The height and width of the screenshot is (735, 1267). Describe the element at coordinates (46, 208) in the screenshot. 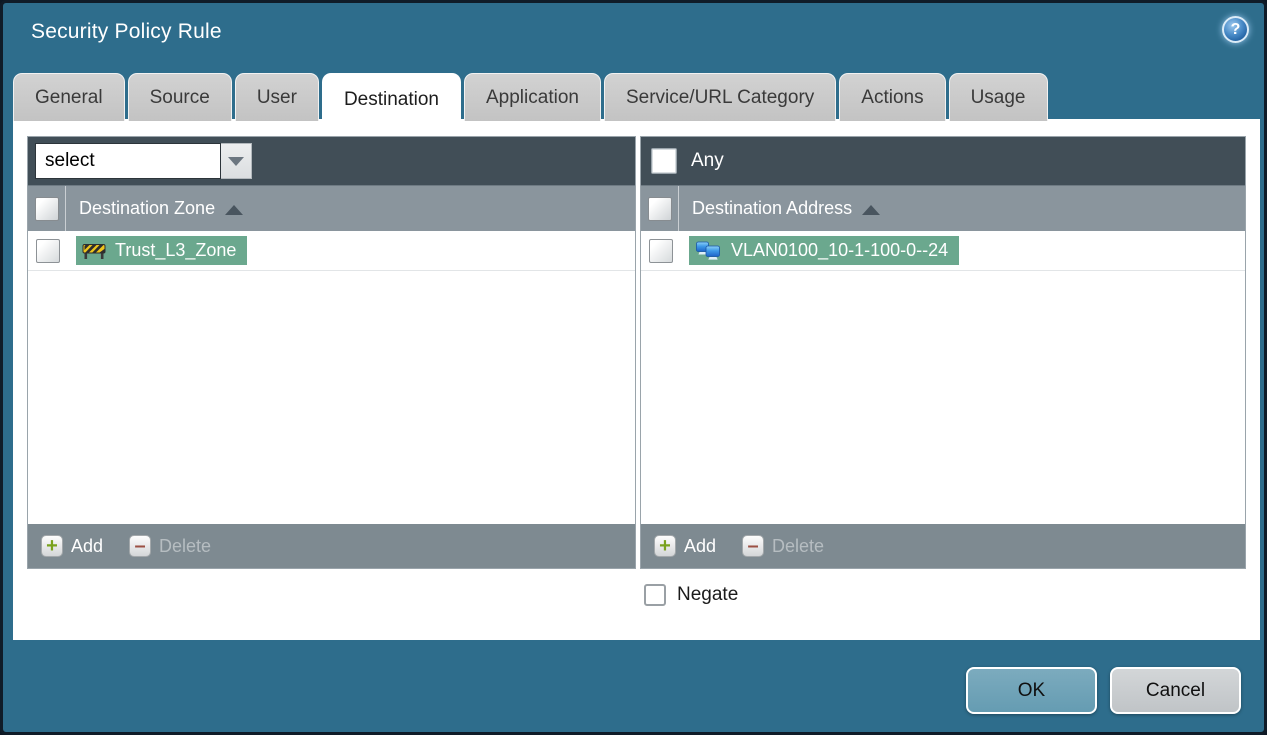

I see `zone-select-all-checkbox` at that location.